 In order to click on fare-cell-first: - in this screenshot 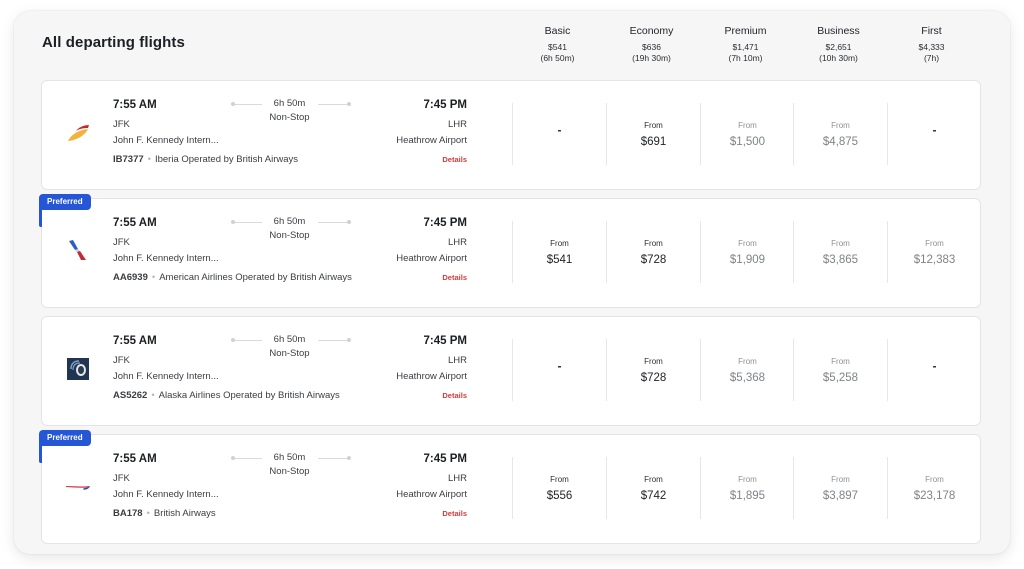, I will do `click(934, 370)`.